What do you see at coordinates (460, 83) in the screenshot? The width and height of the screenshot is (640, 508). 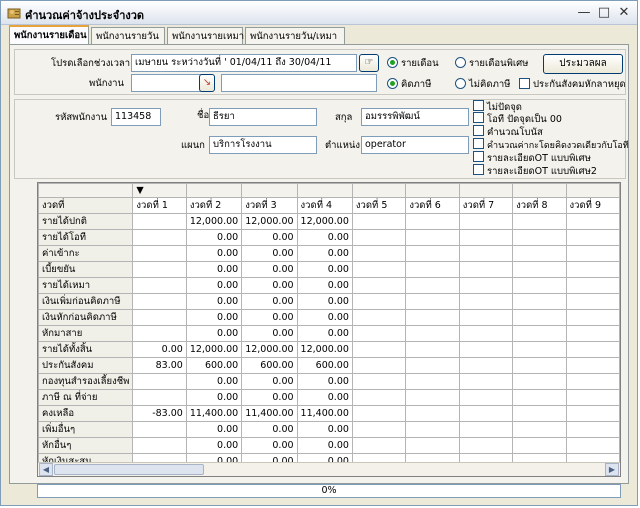 I see `radio-no-tax` at bounding box center [460, 83].